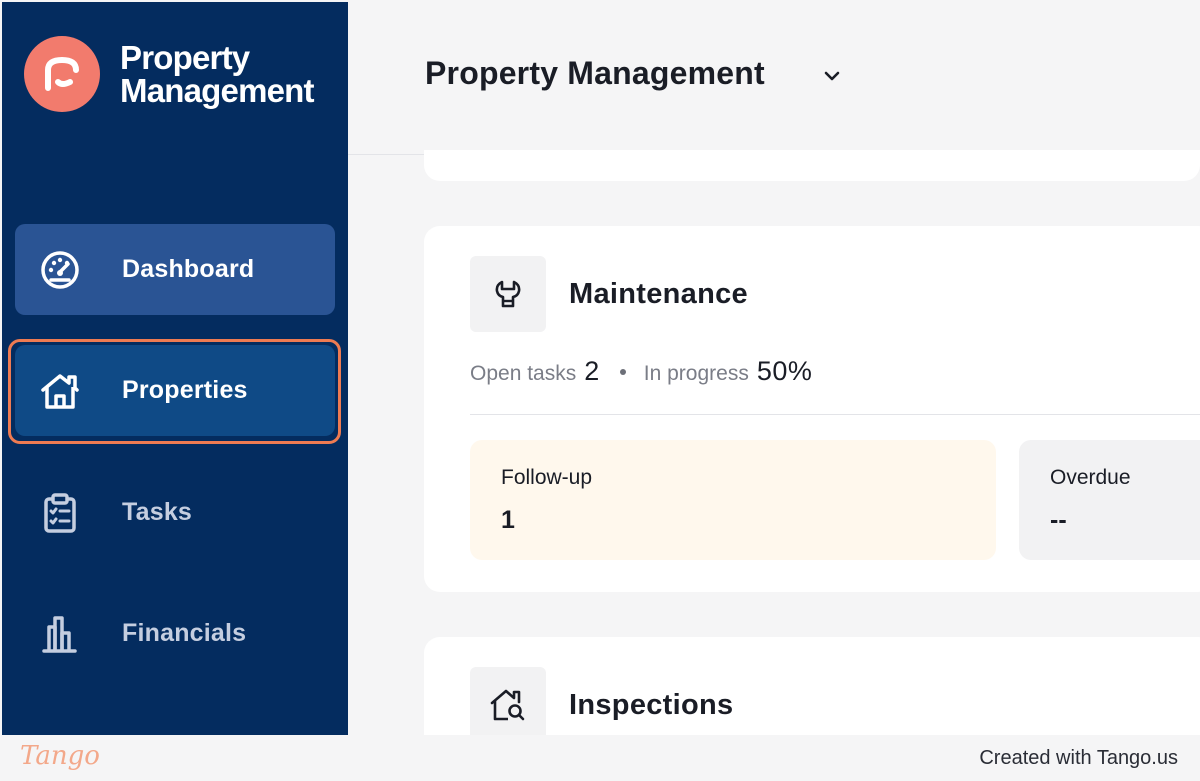 This screenshot has width=1200, height=781. What do you see at coordinates (157, 512) in the screenshot?
I see `sidebar-item-label: Tasks` at bounding box center [157, 512].